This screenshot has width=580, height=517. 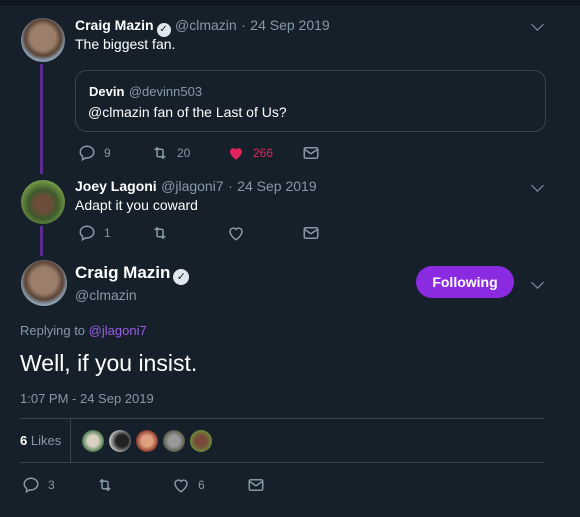 What do you see at coordinates (170, 153) in the screenshot?
I see `retweet-button: 20` at bounding box center [170, 153].